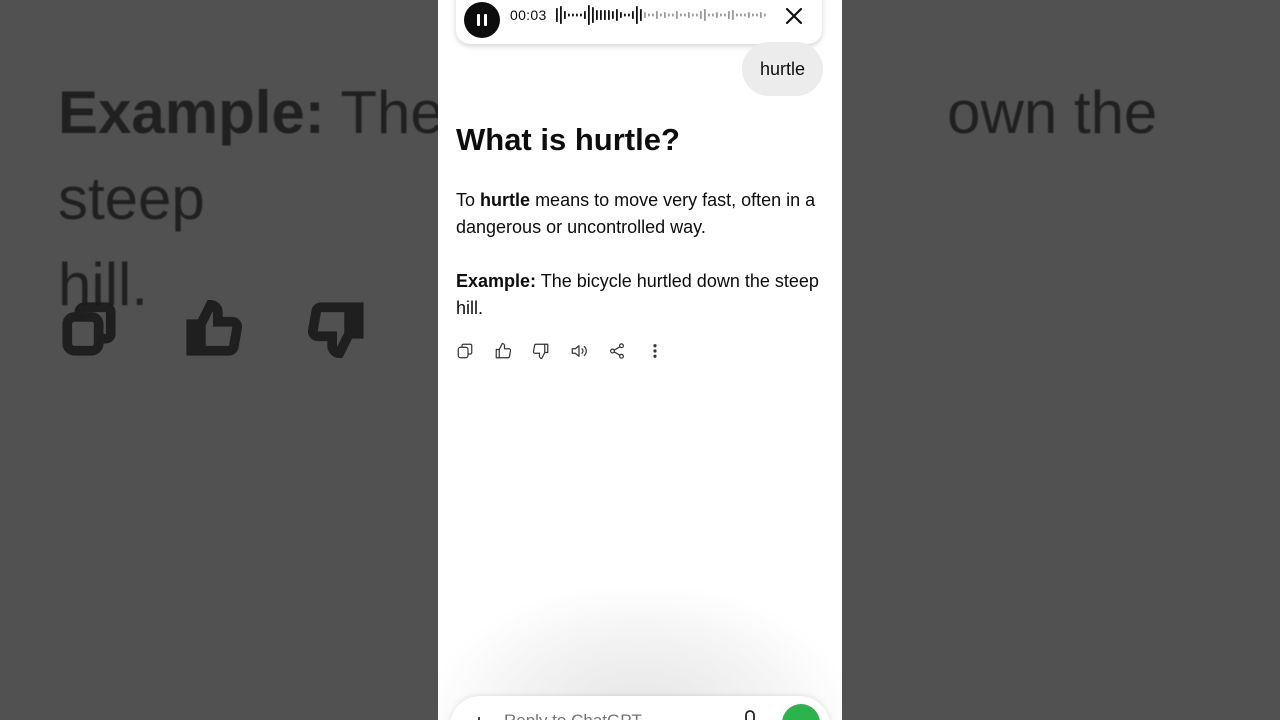  I want to click on copy-button, so click(475, 351).